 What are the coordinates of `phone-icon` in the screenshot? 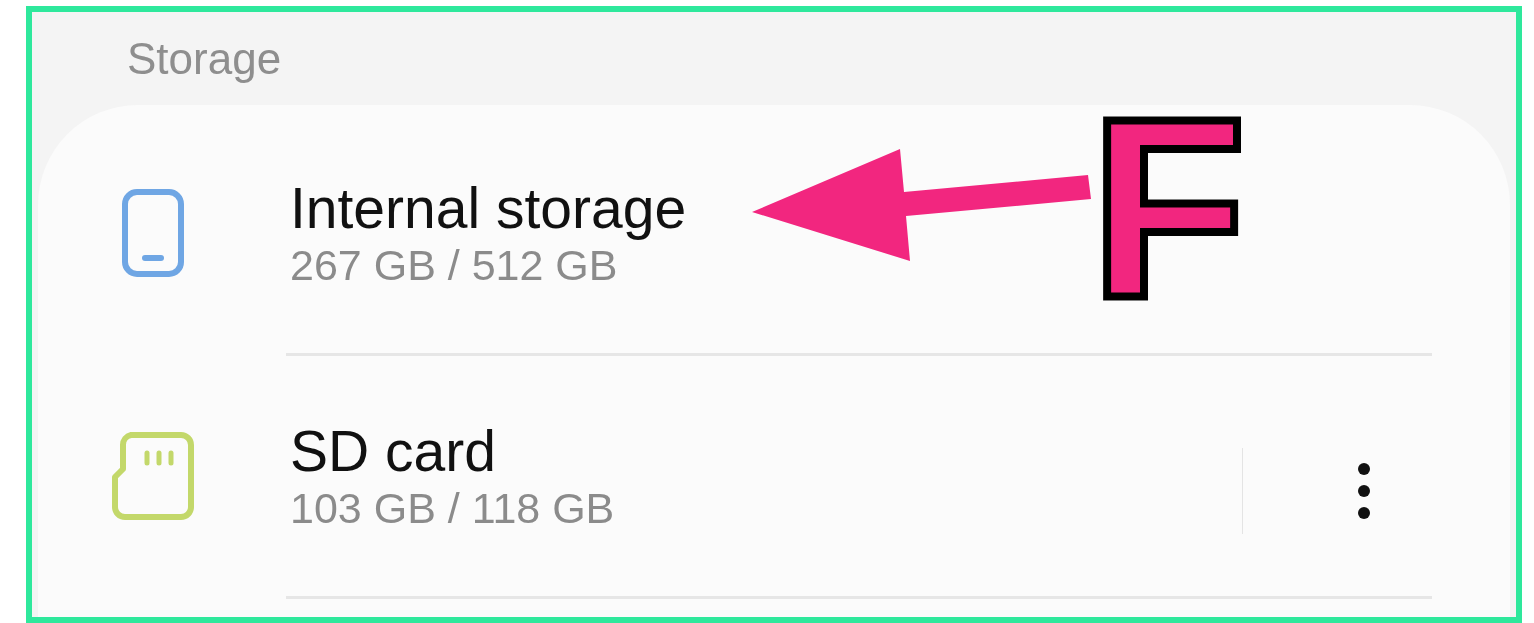 It's located at (153, 233).